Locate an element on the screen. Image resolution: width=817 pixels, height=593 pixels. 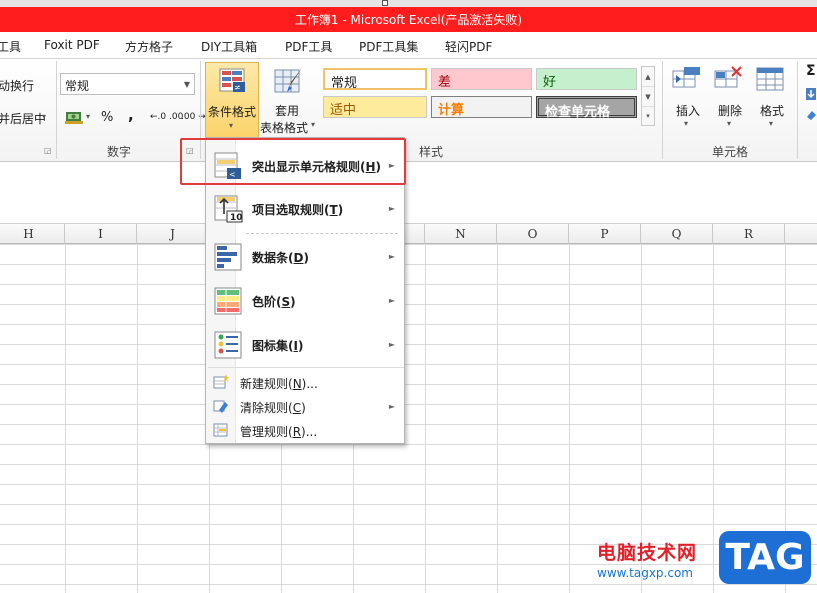
insert-cells-icon is located at coordinates (687, 80).